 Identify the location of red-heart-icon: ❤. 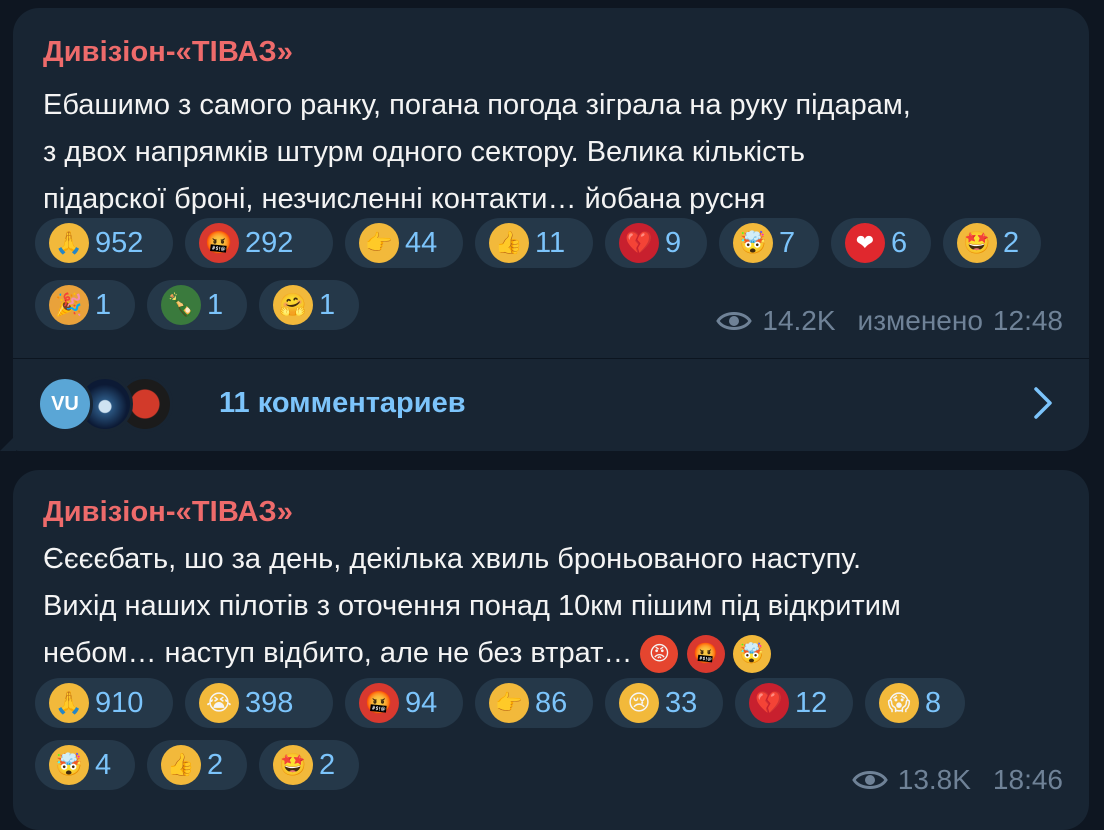
(865, 243).